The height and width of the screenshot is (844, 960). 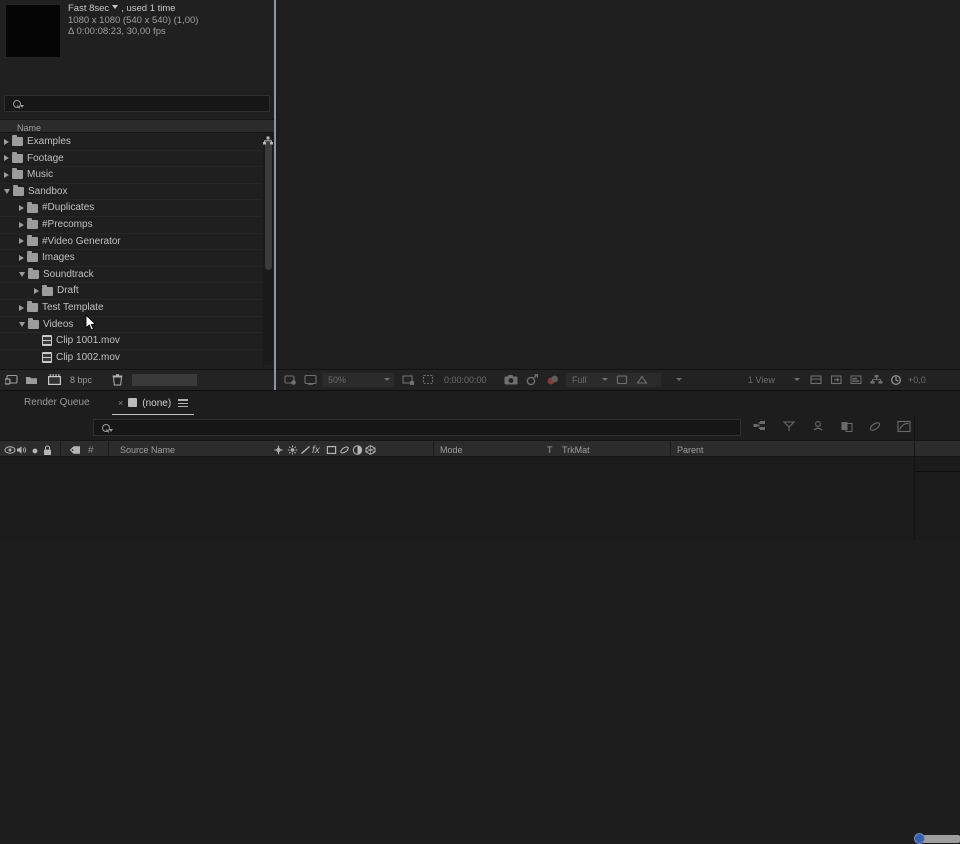 What do you see at coordinates (457, 498) in the screenshot?
I see `timeline-layer-area` at bounding box center [457, 498].